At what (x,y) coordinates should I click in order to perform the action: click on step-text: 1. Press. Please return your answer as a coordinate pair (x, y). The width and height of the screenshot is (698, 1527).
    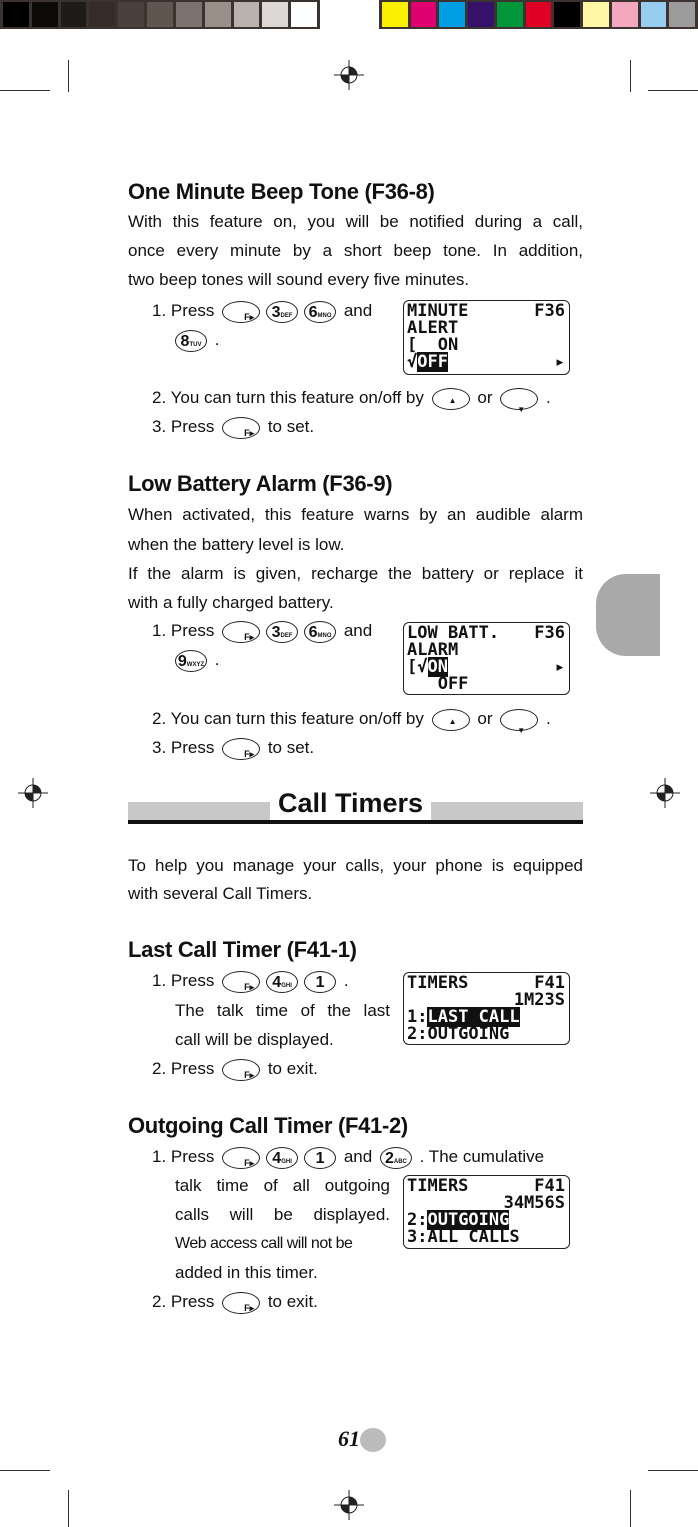
    Looking at the image, I should click on (183, 310).